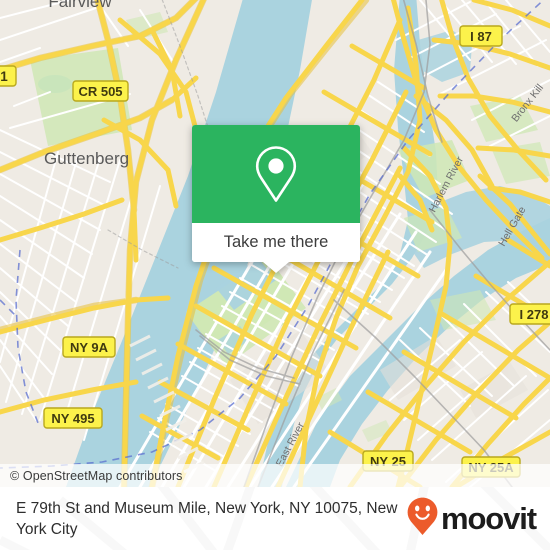 This screenshot has width=550, height=550. I want to click on svg-text: I 87, so click(481, 36).